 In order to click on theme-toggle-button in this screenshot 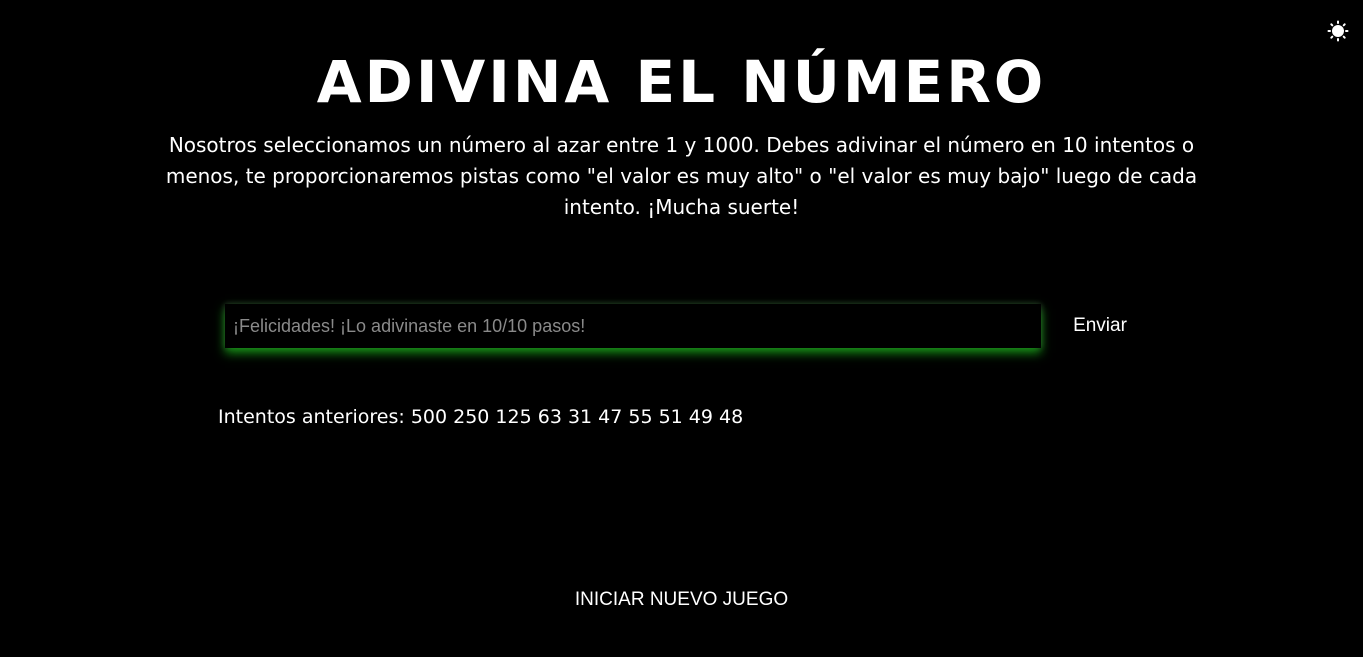, I will do `click(1338, 31)`.